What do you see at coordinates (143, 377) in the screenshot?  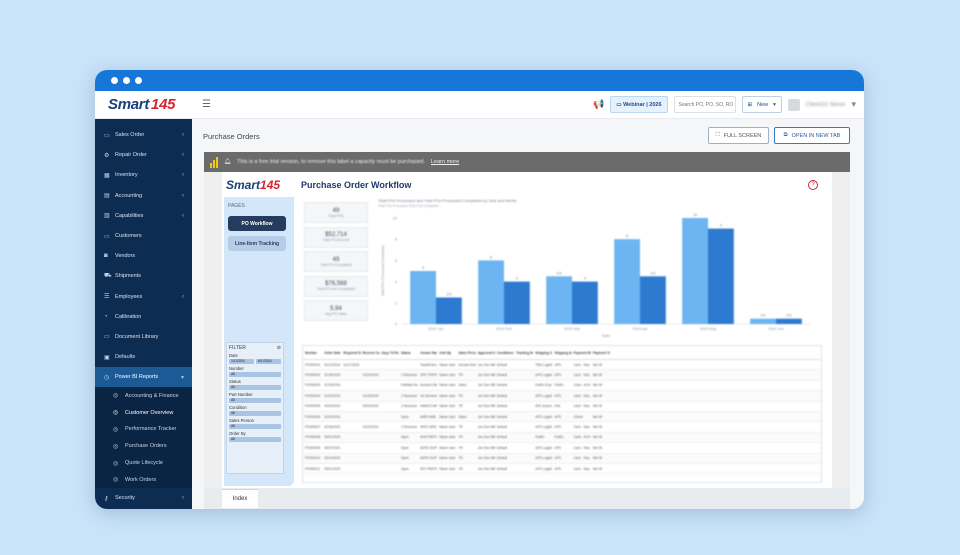 I see `sidebar-item-power-bi-reports: ◷ Power BI Reports ▾` at bounding box center [143, 377].